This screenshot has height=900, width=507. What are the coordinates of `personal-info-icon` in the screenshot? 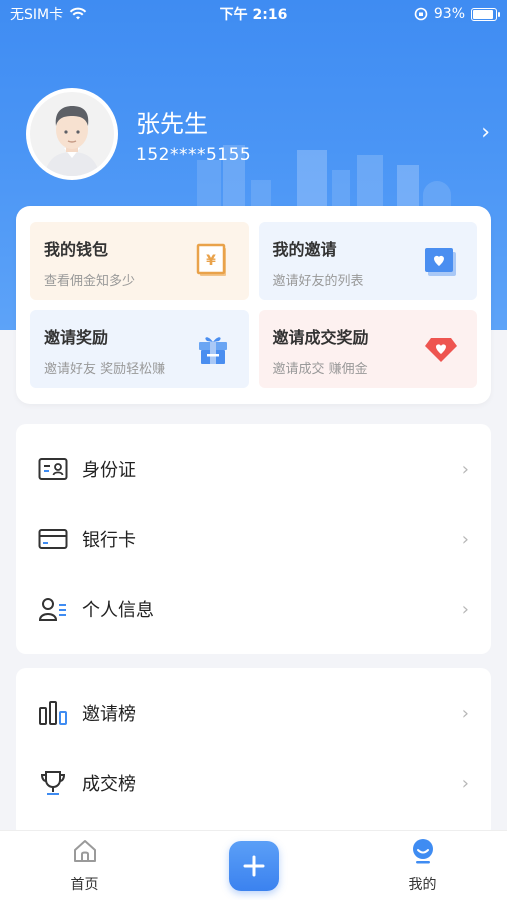 It's located at (52, 609).